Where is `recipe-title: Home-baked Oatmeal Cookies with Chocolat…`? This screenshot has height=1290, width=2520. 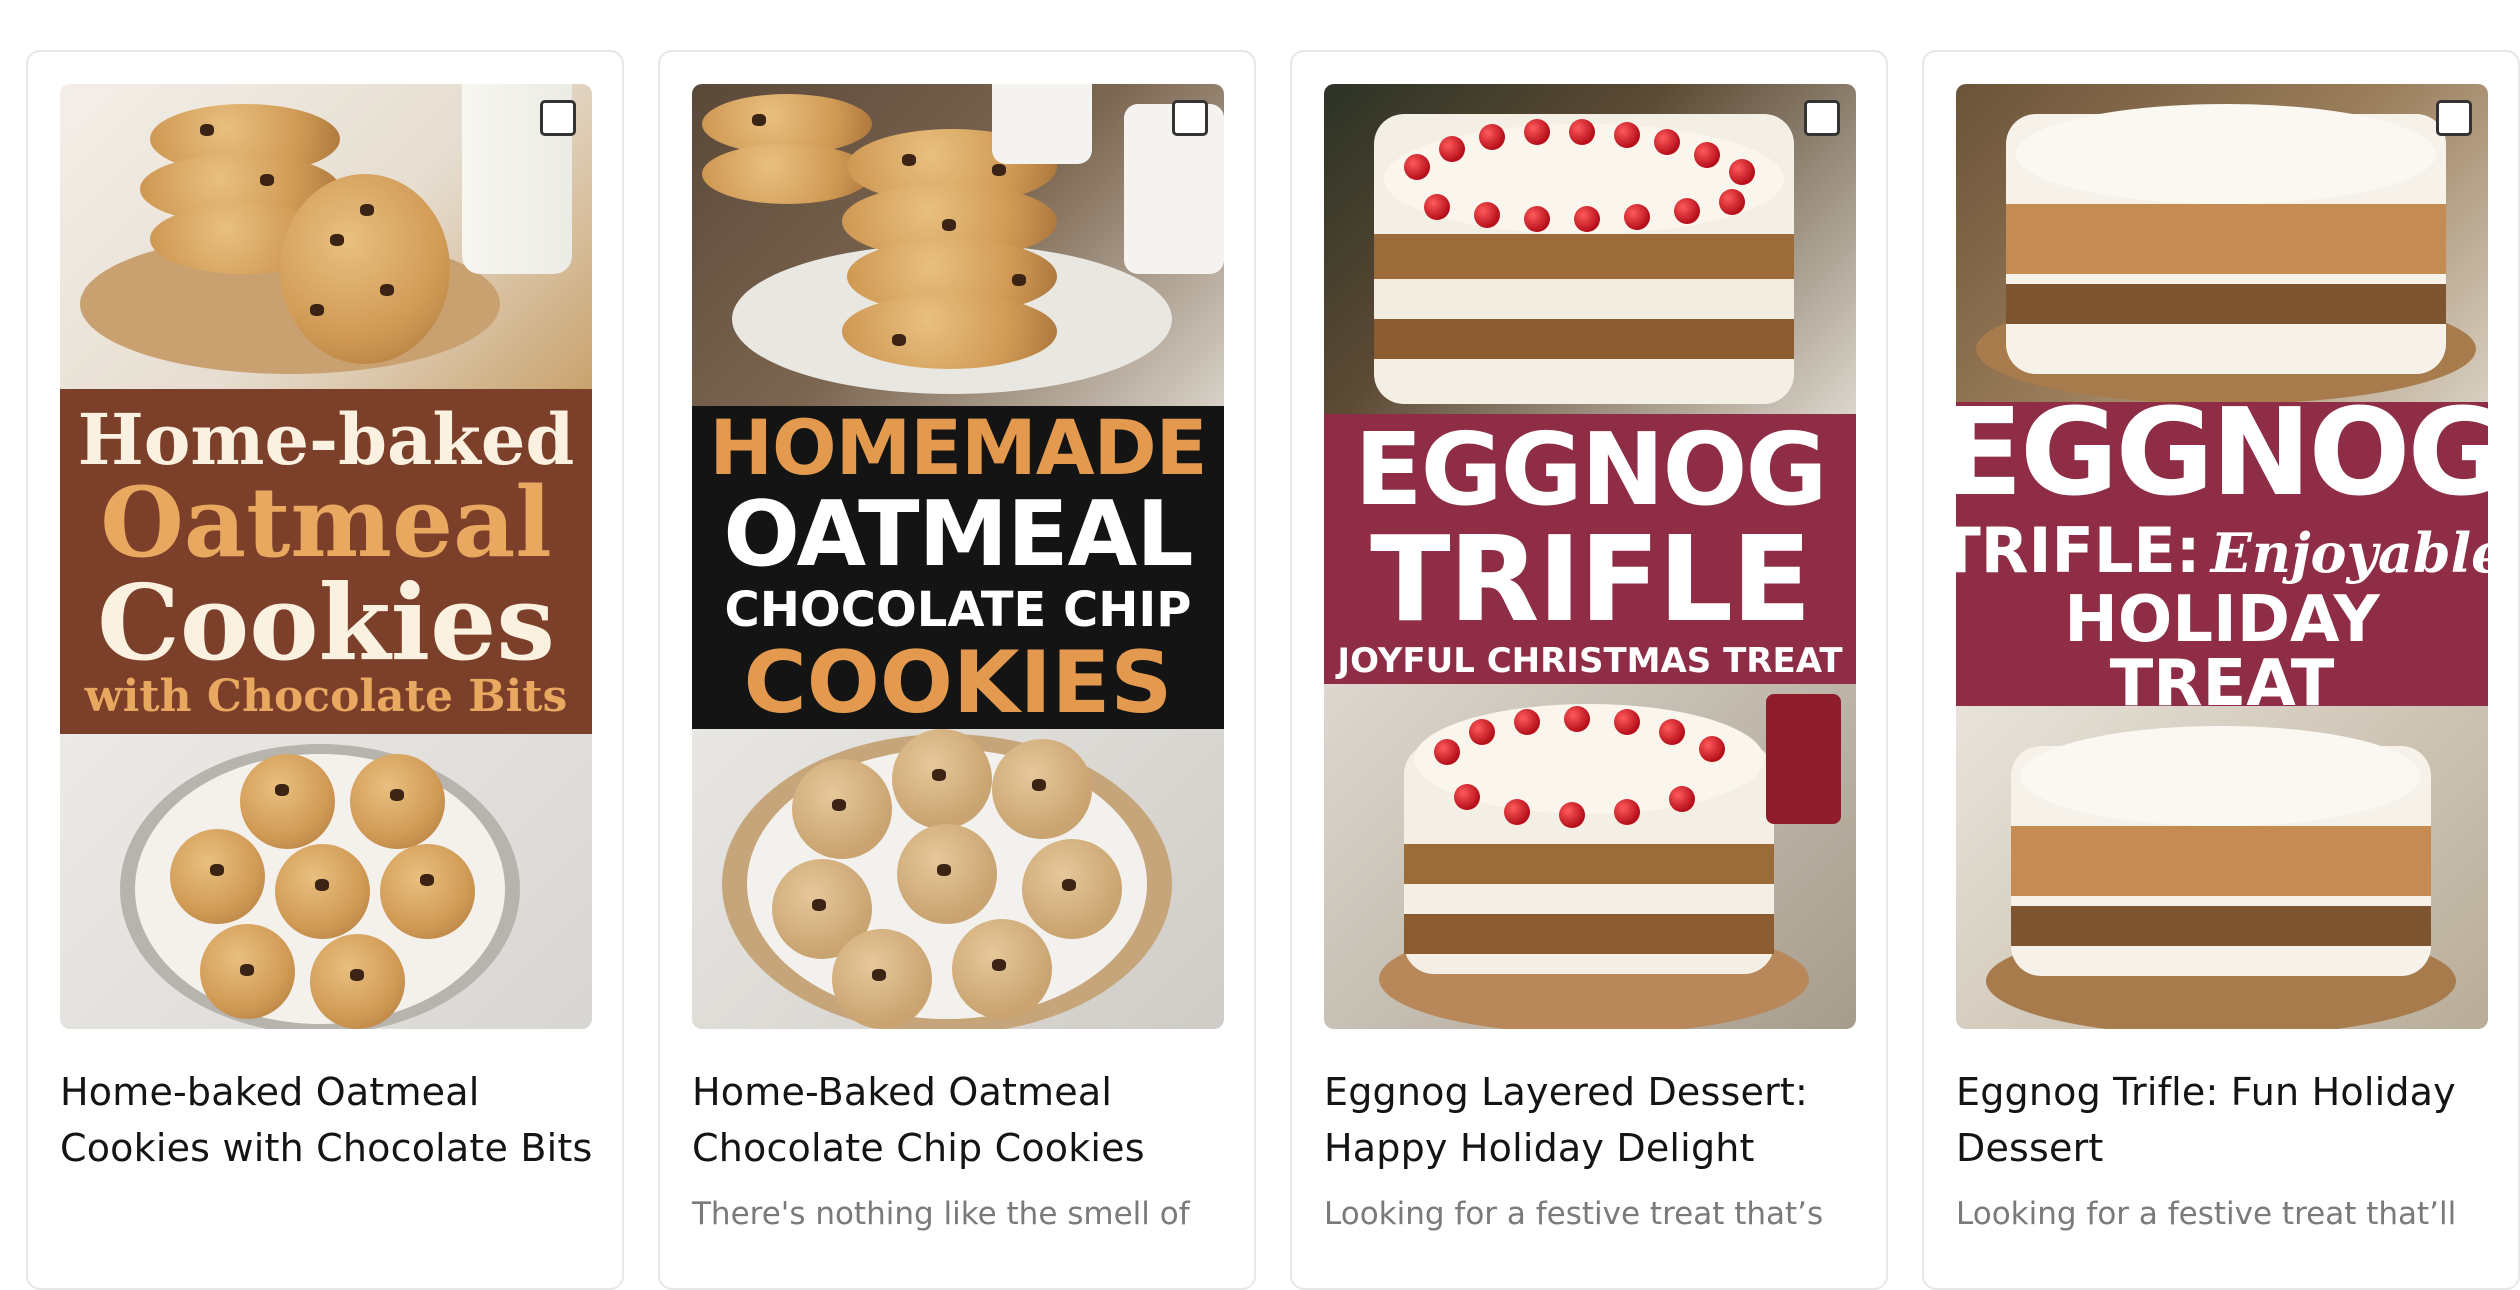
recipe-title: Home-baked Oatmeal Cookies with Chocolat… is located at coordinates (330, 1120).